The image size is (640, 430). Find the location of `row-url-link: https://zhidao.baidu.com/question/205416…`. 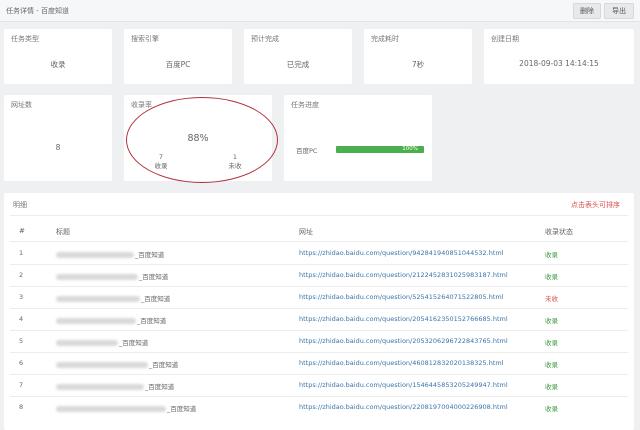

row-url-link: https://zhidao.baidu.com/question/205416… is located at coordinates (403, 319).